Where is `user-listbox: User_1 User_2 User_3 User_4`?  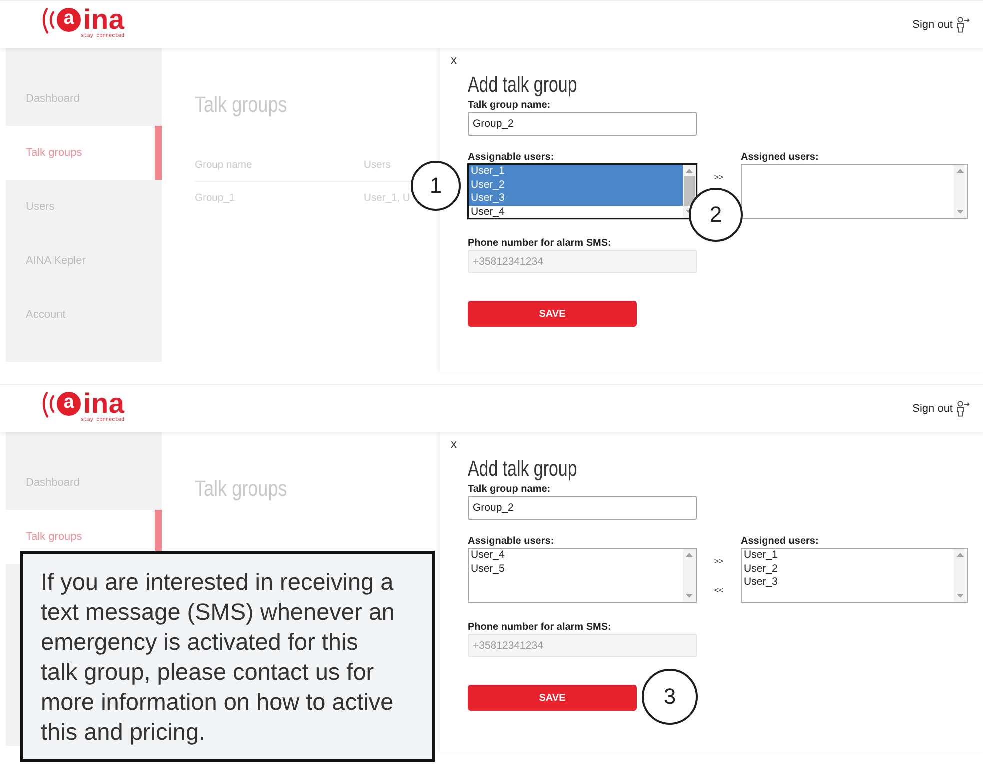
user-listbox: User_1 User_2 User_3 User_4 is located at coordinates (582, 191).